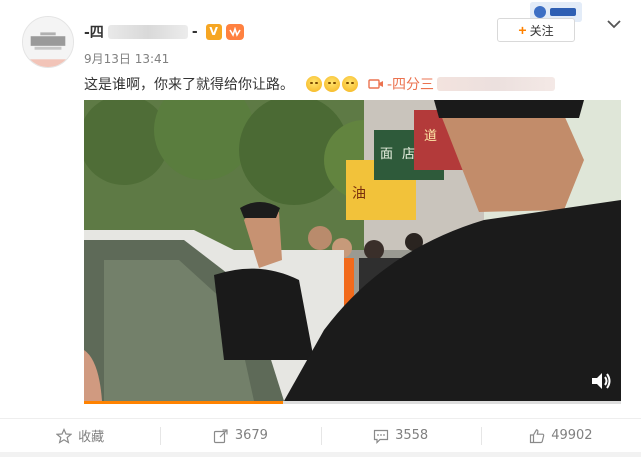  Describe the element at coordinates (614, 24) in the screenshot. I see `chevron-down-icon` at that location.